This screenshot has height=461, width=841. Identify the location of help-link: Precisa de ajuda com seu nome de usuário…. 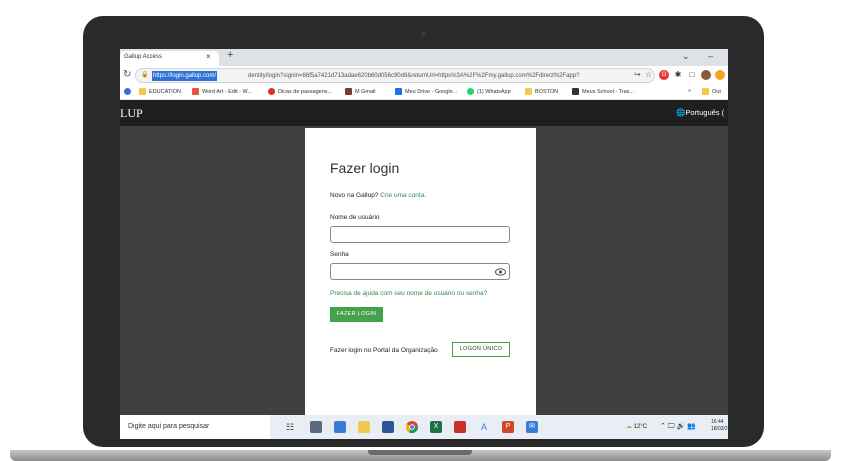
(408, 293).